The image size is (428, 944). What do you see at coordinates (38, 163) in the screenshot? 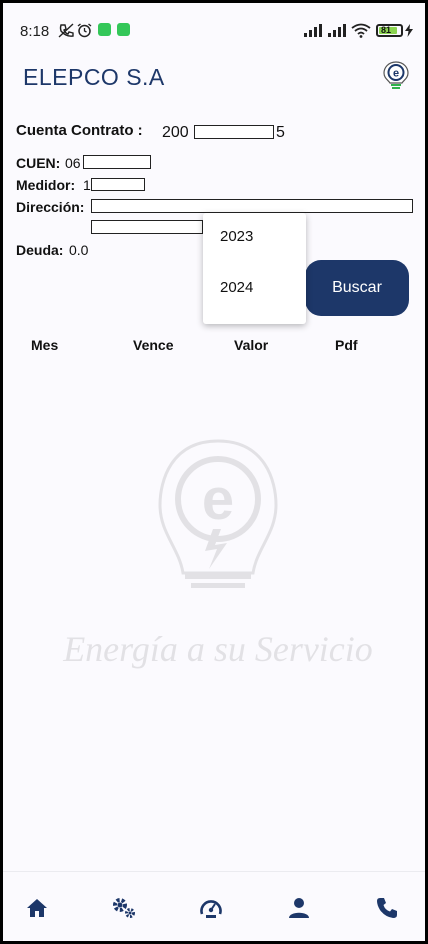
I see `cuen-label: CUEN:` at bounding box center [38, 163].